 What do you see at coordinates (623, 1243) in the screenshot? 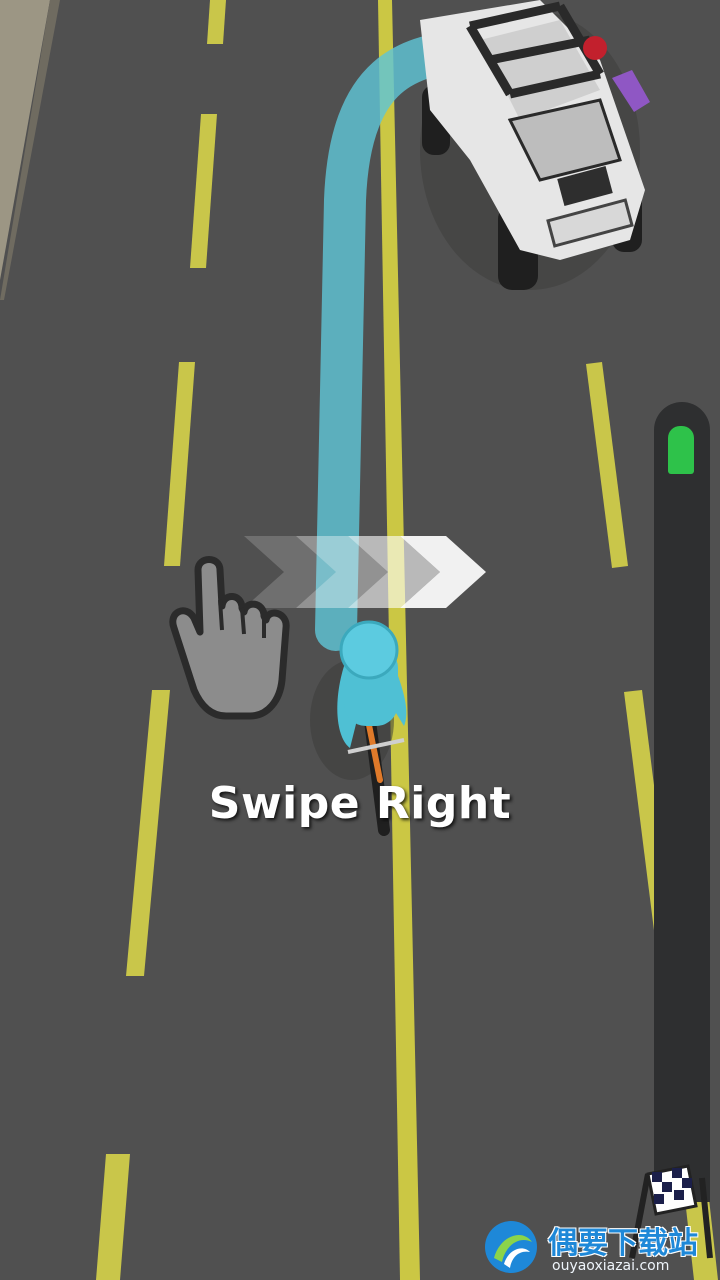
I see `watermark-name: 偶要下载站` at bounding box center [623, 1243].